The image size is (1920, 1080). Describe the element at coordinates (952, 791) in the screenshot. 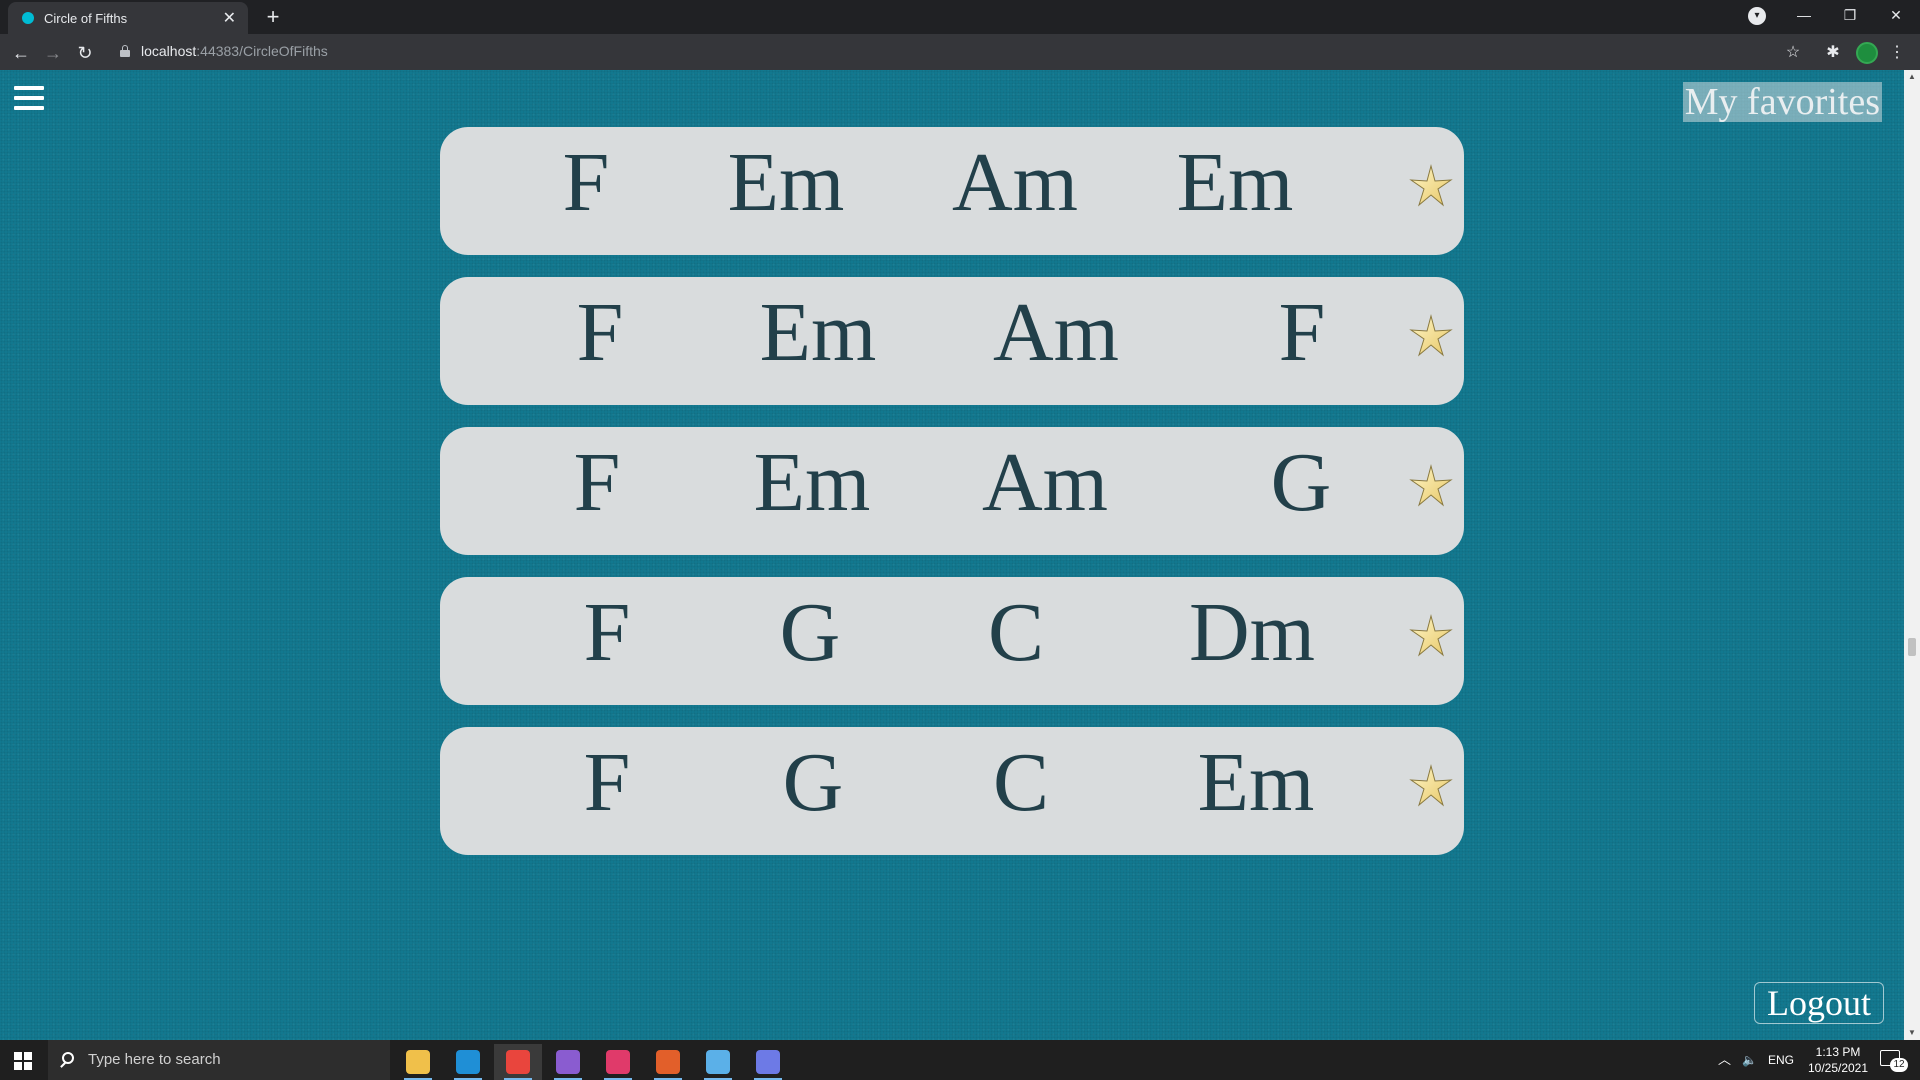

I see `progression-row: F G C Em` at that location.